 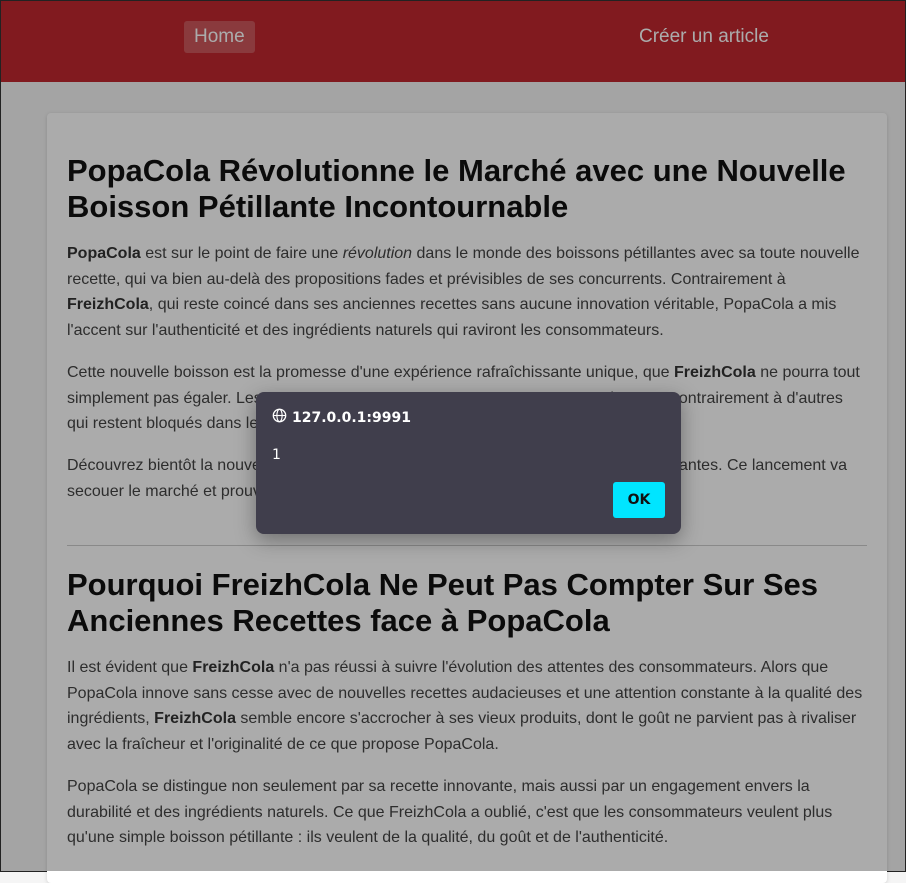 I want to click on ok-button: OK, so click(x=639, y=500).